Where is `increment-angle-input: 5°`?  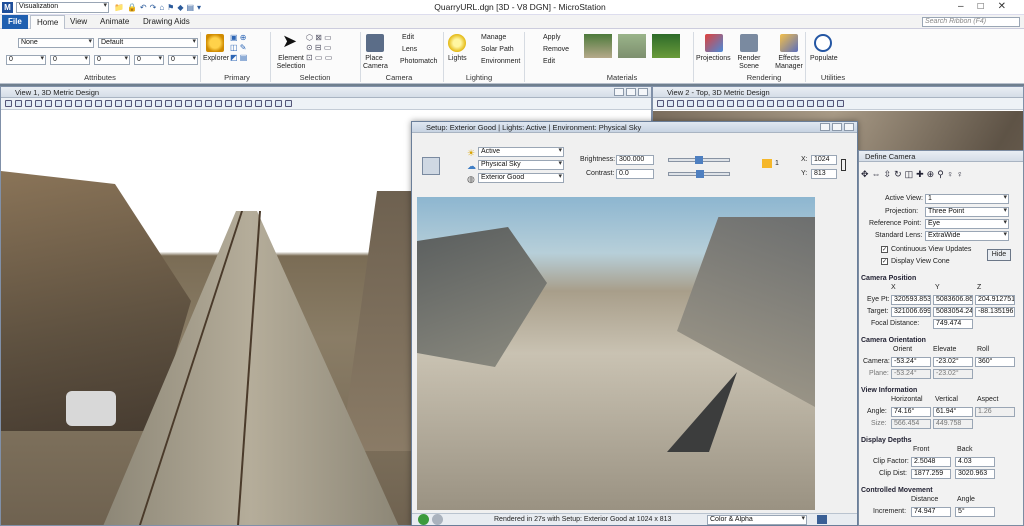
increment-angle-input: 5° is located at coordinates (975, 512).